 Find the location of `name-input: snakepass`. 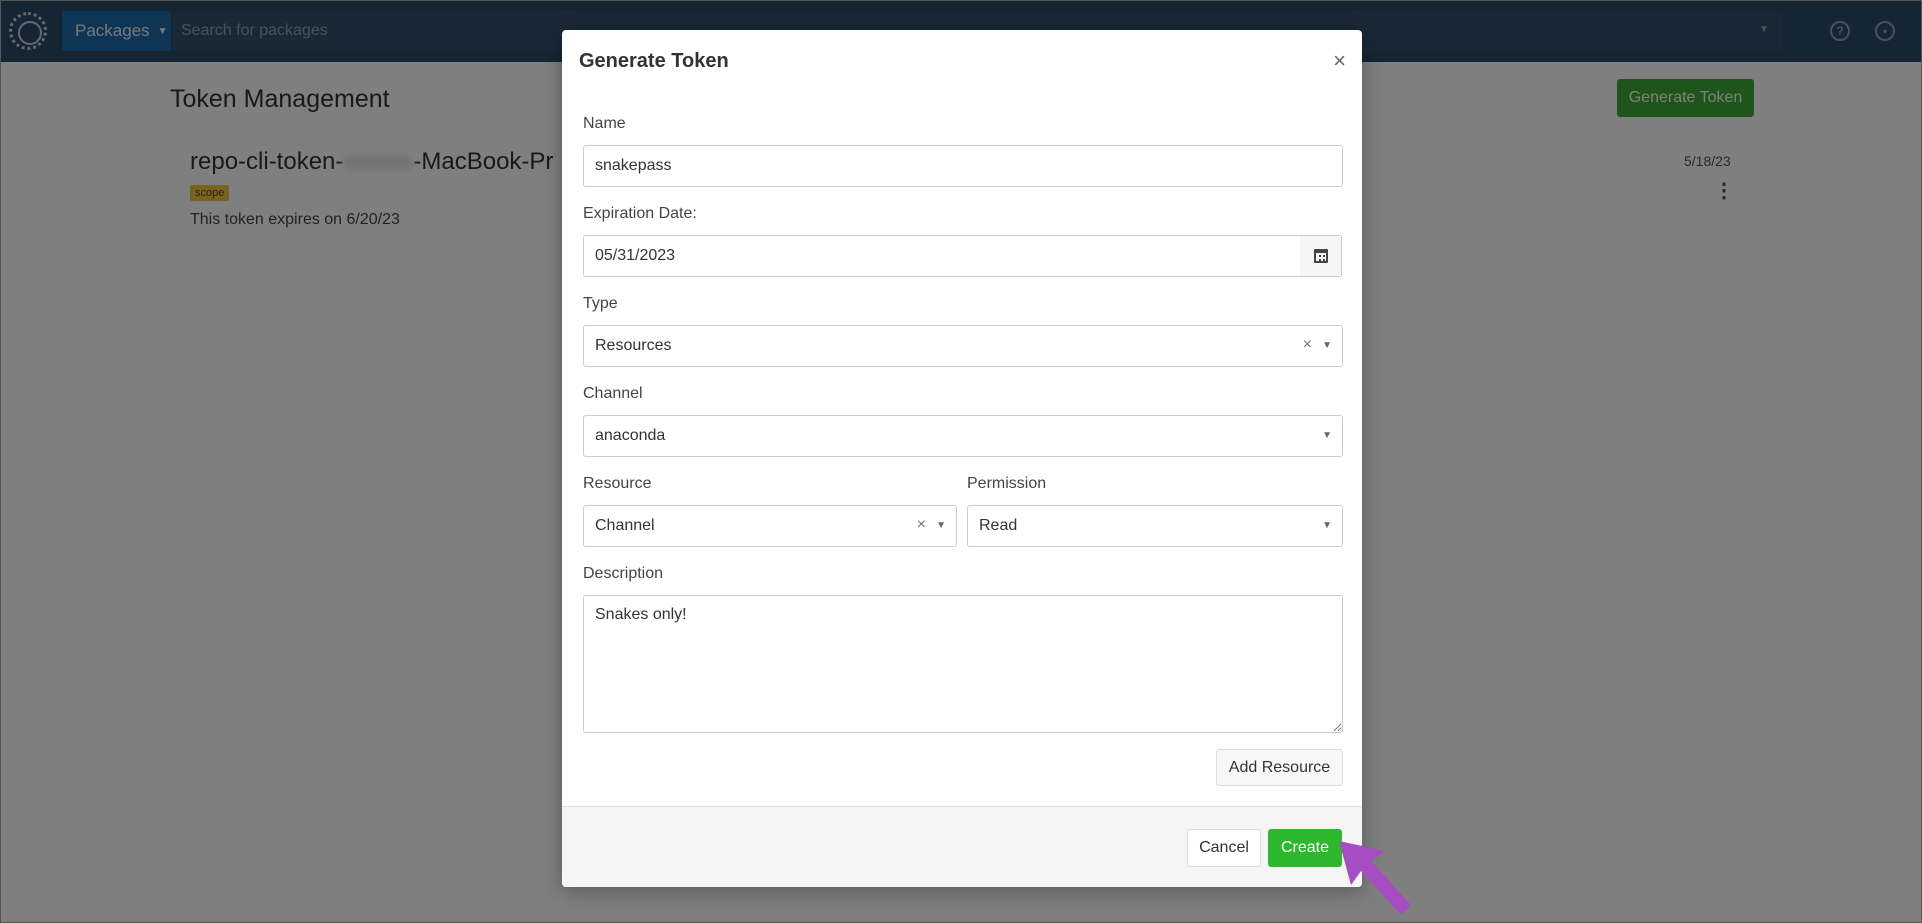

name-input: snakepass is located at coordinates (963, 166).